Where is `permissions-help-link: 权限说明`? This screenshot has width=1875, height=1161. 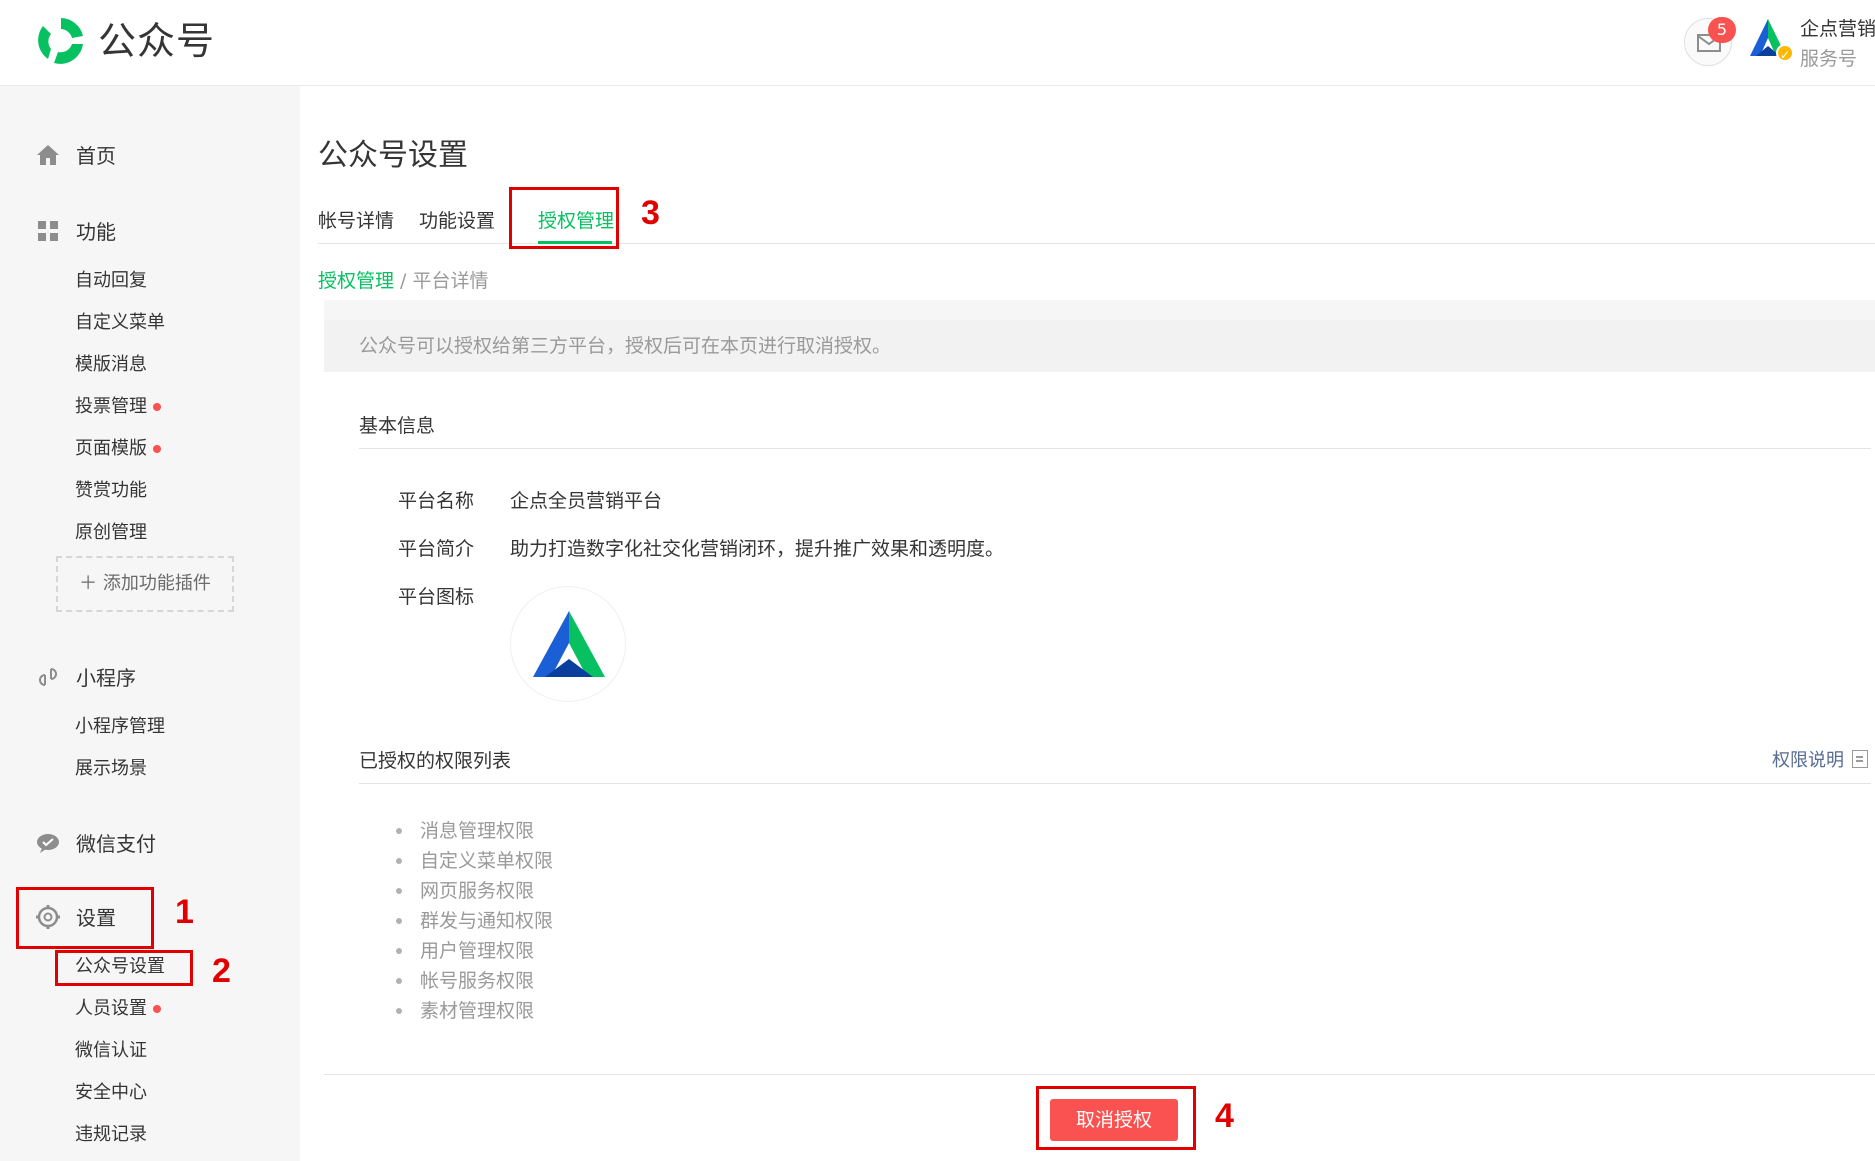 permissions-help-link: 权限说明 is located at coordinates (1820, 759).